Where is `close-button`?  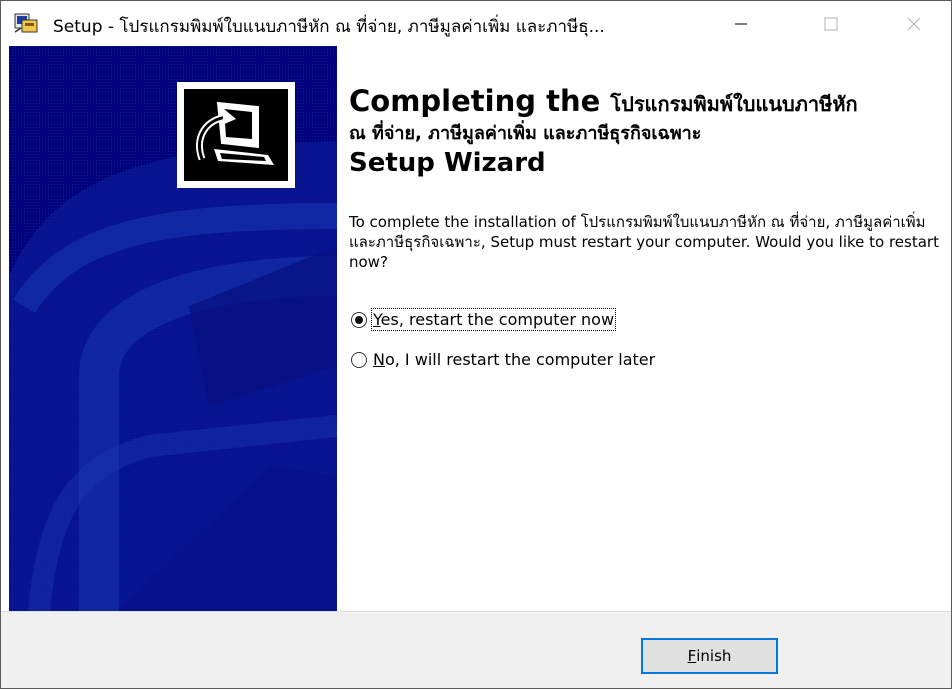
close-button is located at coordinates (914, 23).